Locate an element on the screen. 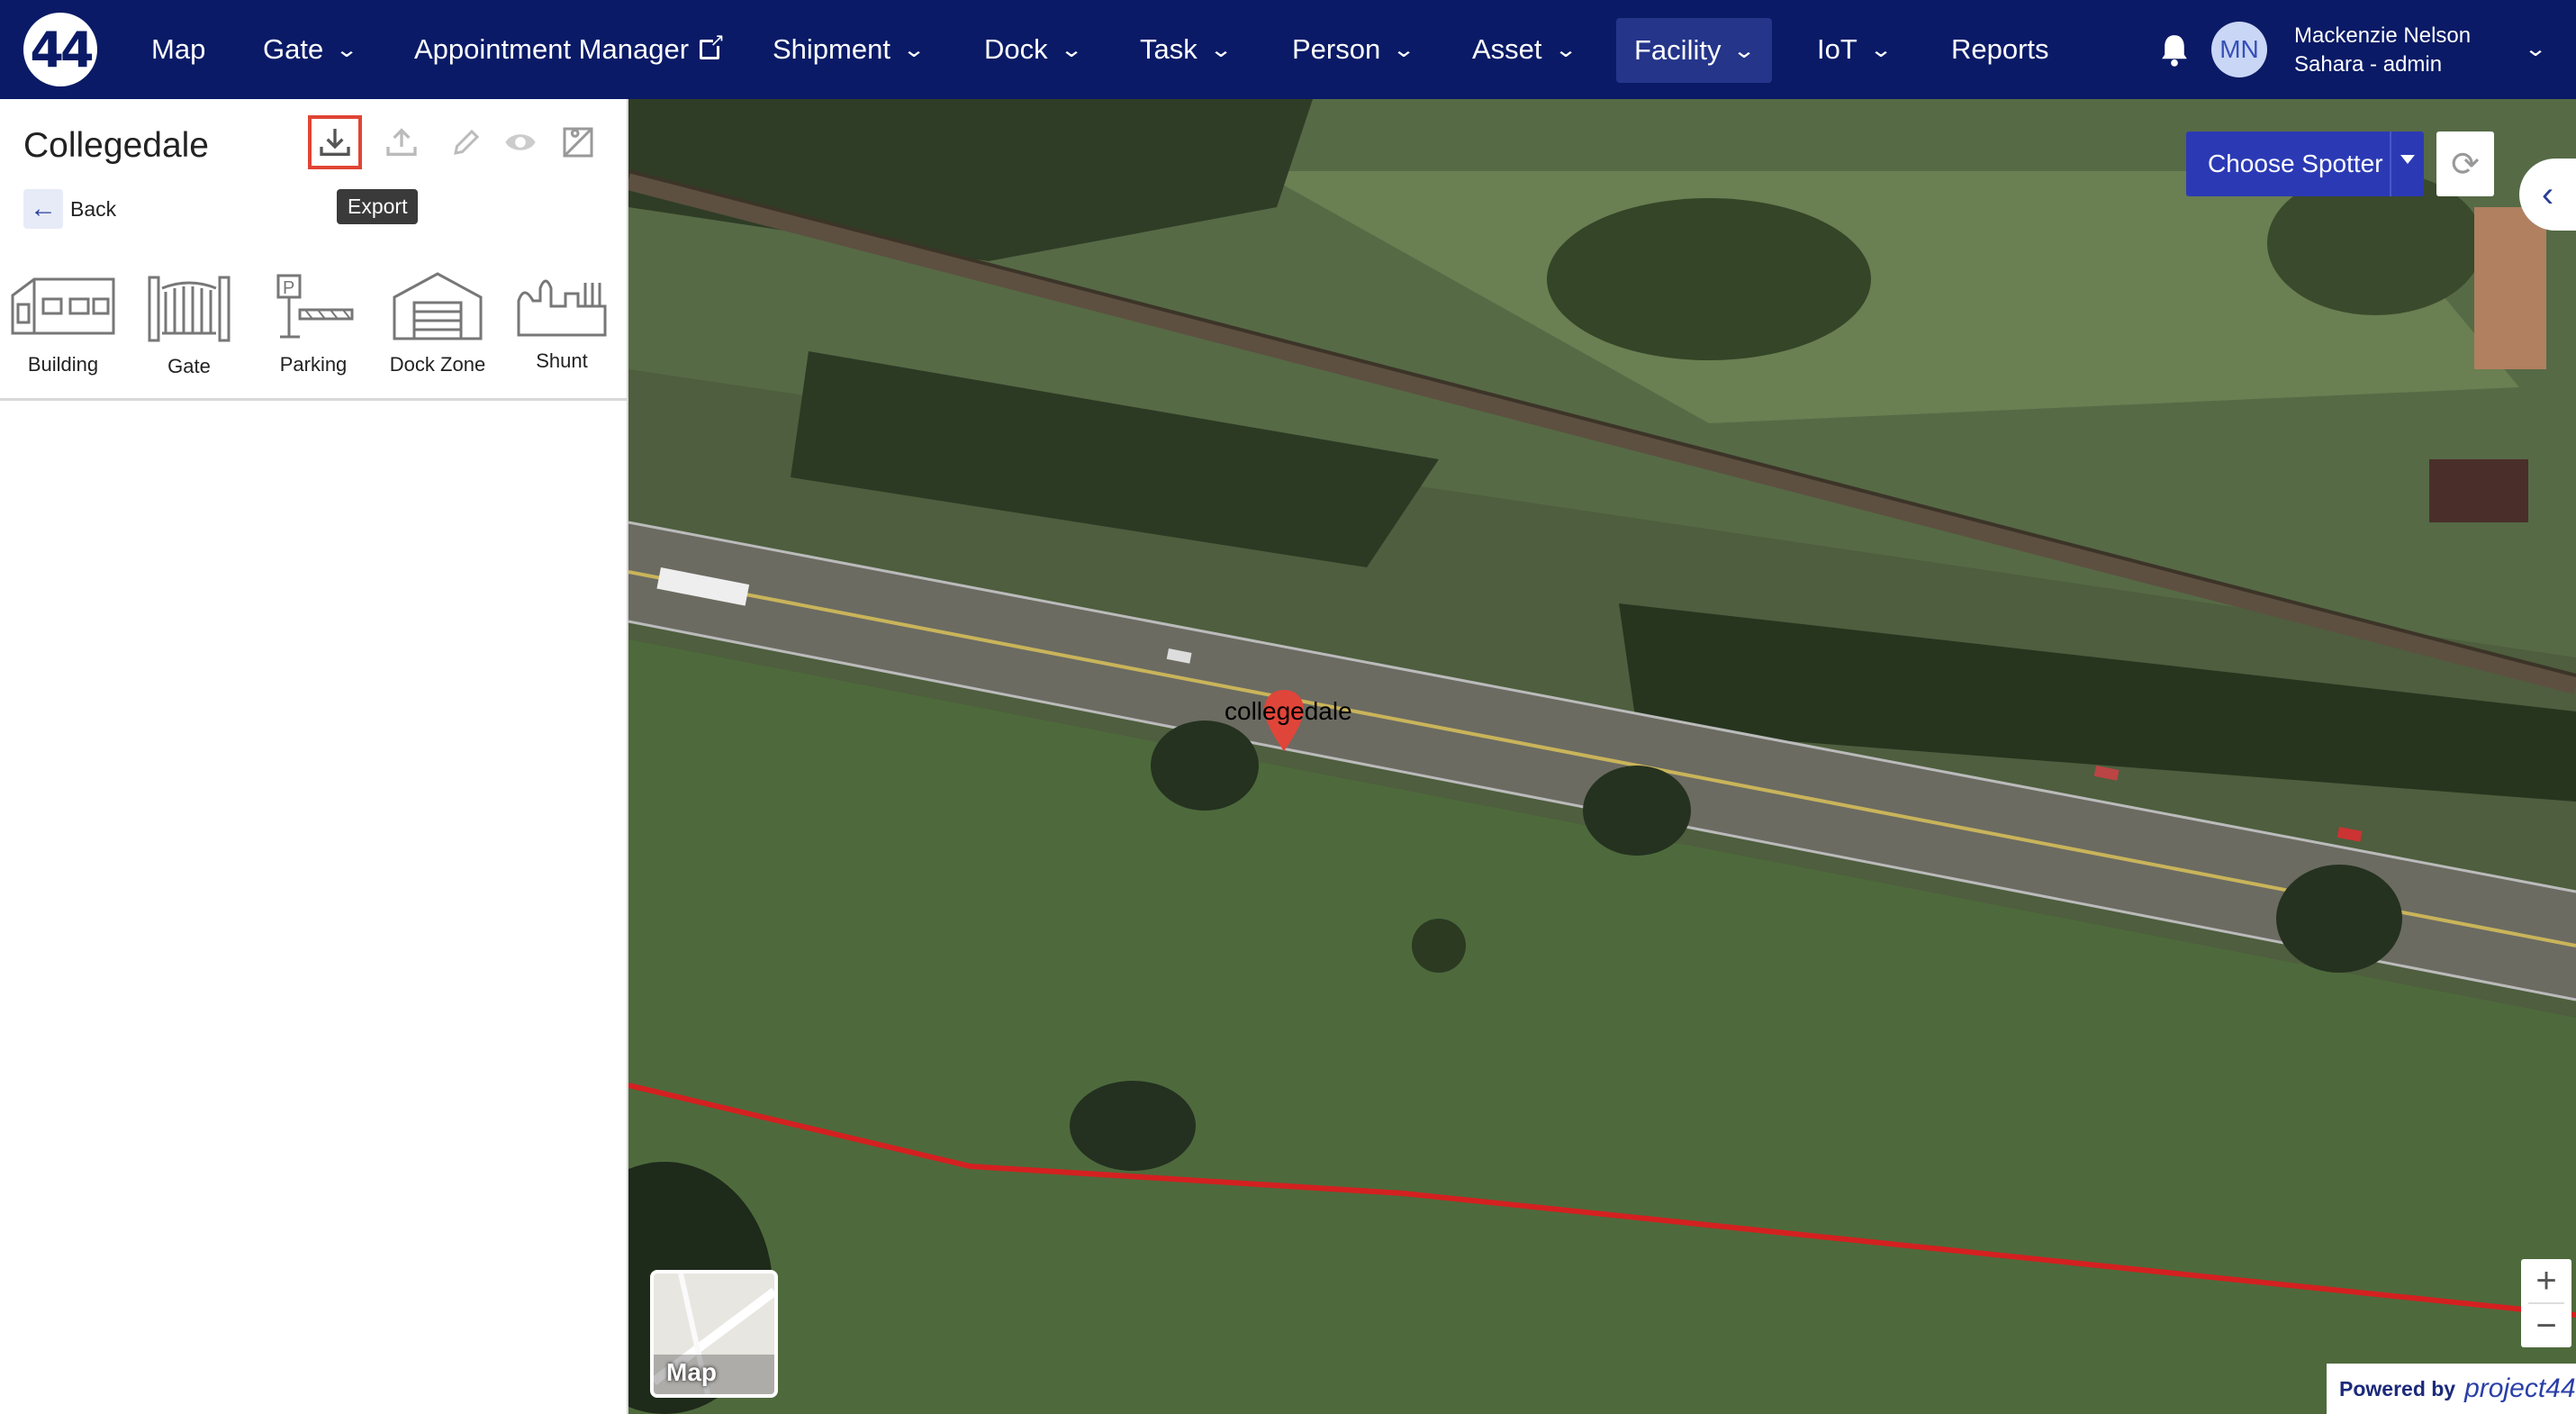 This screenshot has height=1414, width=2576. nav-item-label: Map is located at coordinates (178, 49).